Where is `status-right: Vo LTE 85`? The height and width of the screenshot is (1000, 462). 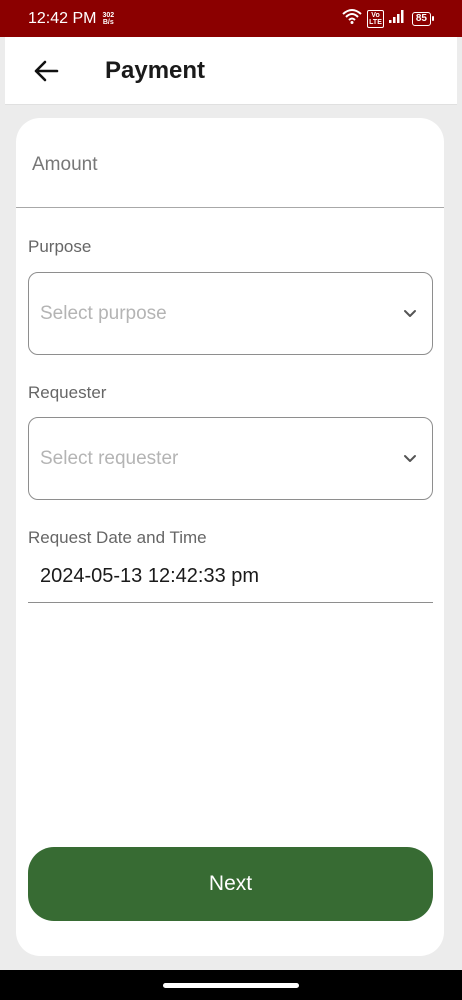 status-right: Vo LTE 85 is located at coordinates (388, 18).